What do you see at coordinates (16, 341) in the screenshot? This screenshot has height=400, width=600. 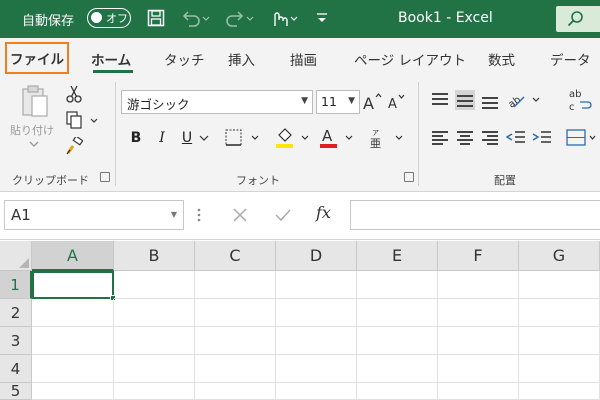 I see `row-header-3: 3` at bounding box center [16, 341].